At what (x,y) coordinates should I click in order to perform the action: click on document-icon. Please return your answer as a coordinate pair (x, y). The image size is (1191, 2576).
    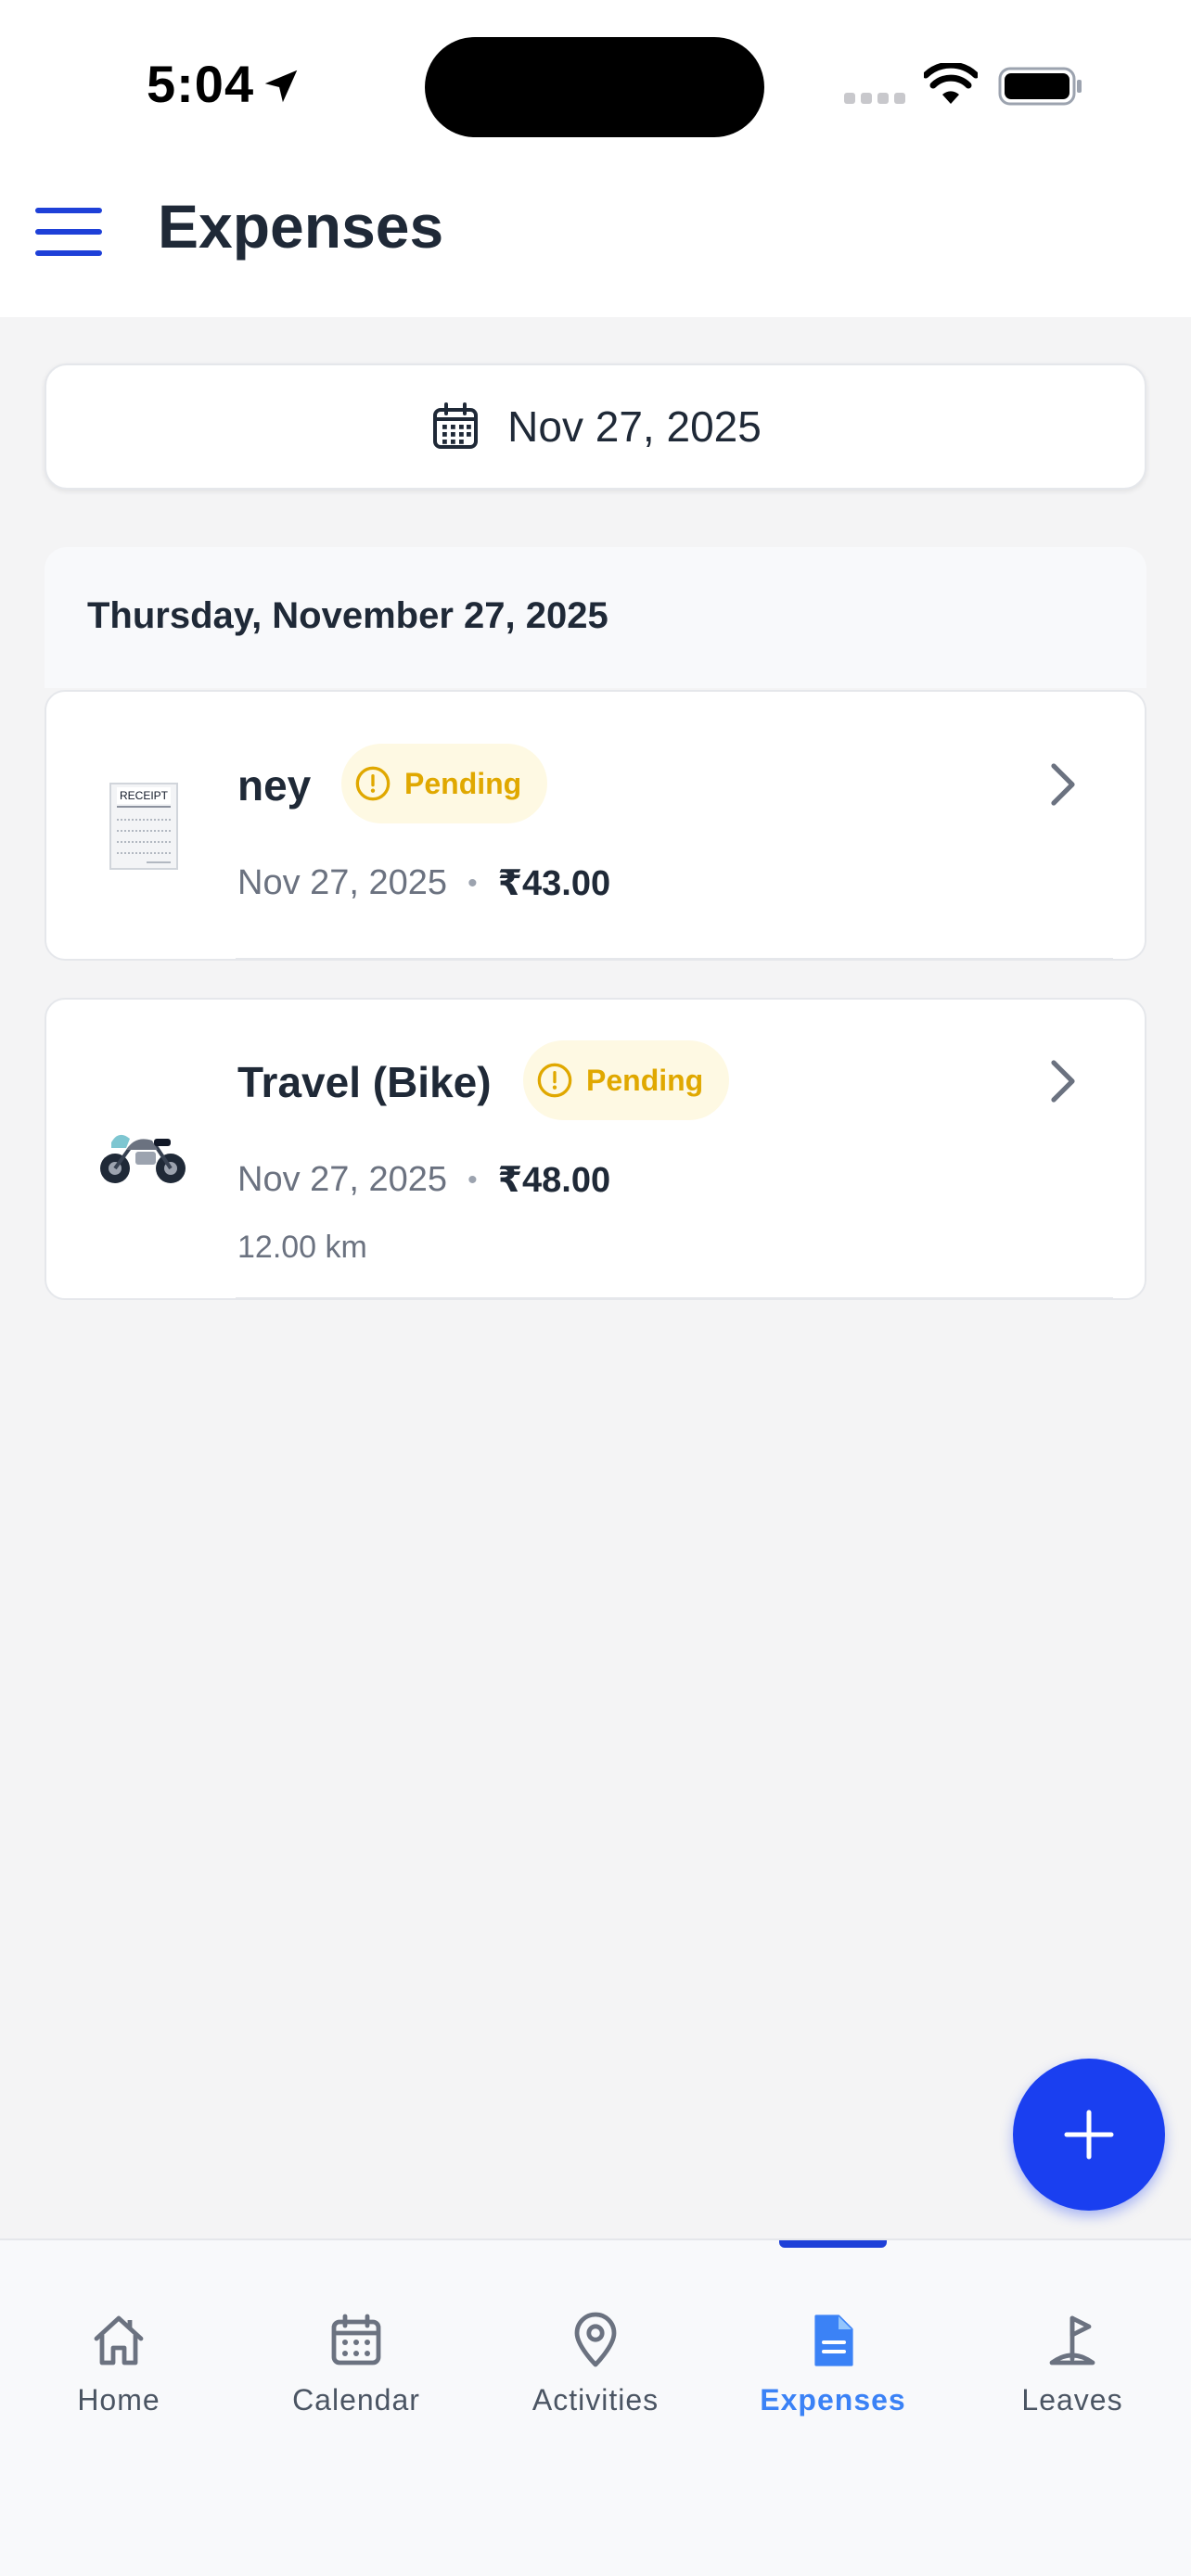
    Looking at the image, I should click on (833, 2340).